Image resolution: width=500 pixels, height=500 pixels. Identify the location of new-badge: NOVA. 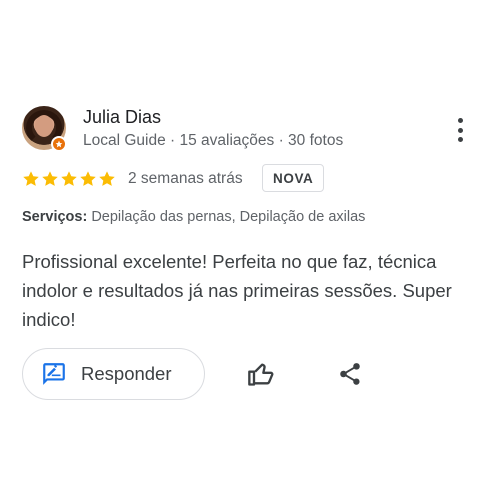
(293, 178).